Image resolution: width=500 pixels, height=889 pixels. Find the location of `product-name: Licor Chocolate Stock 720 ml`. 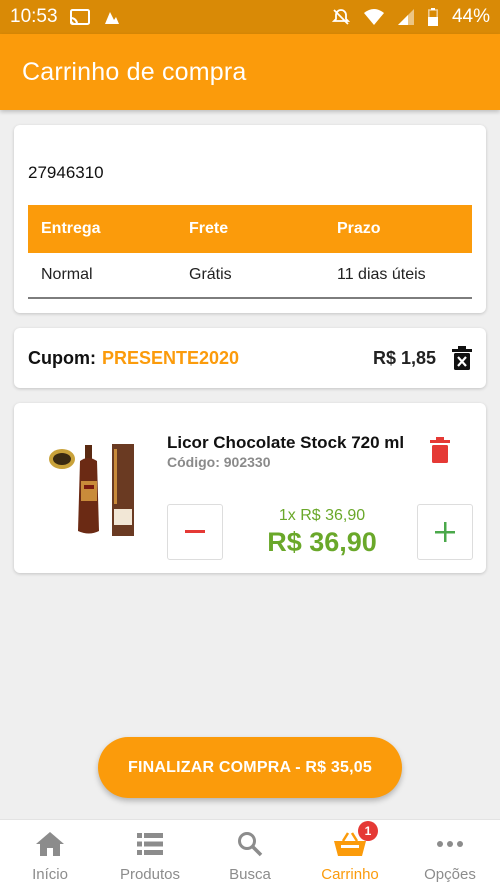

product-name: Licor Chocolate Stock 720 ml is located at coordinates (286, 442).